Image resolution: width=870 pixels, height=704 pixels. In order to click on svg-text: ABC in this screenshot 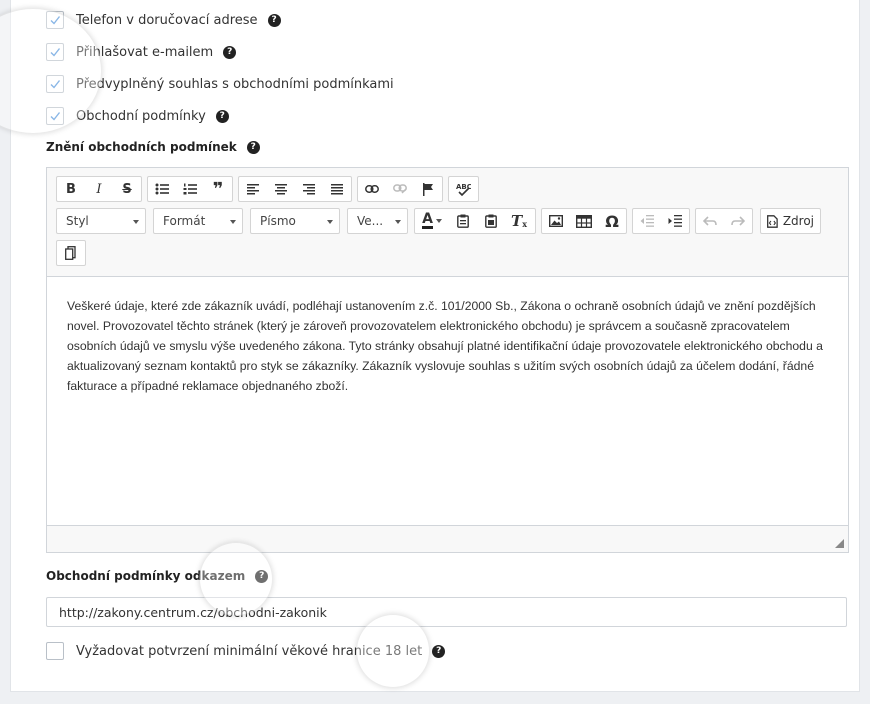, I will do `click(463, 187)`.